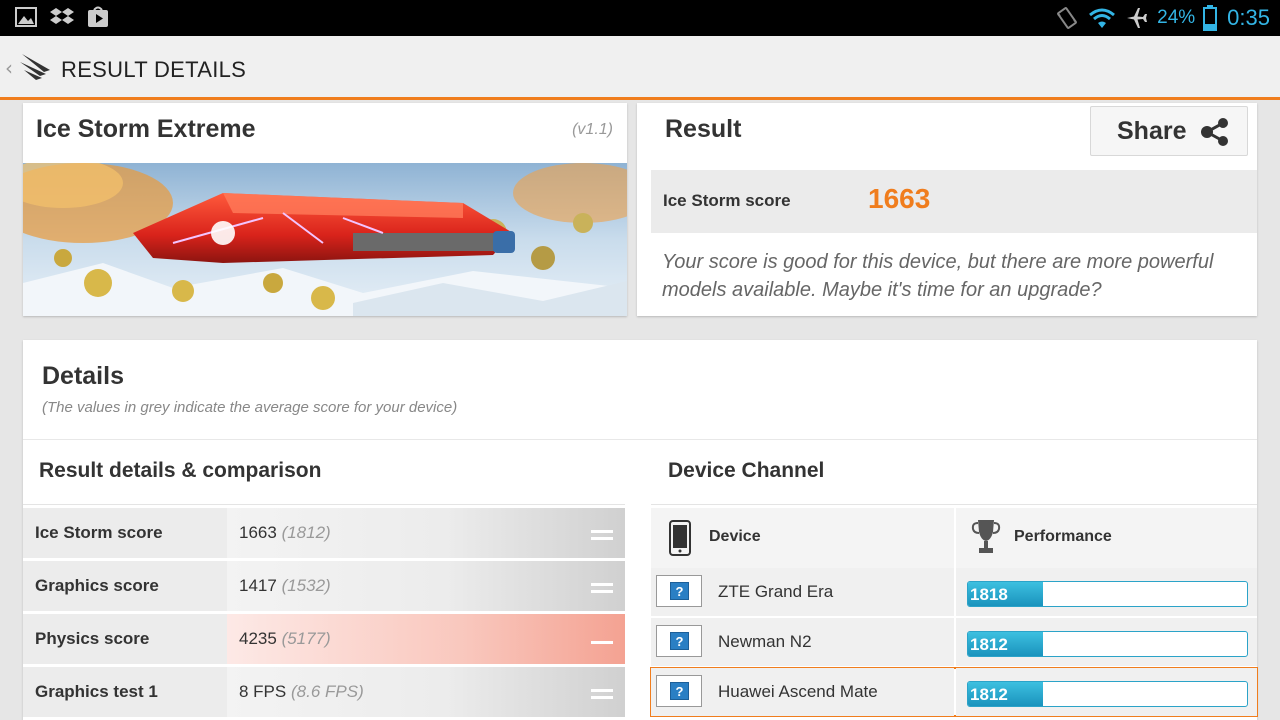  What do you see at coordinates (1210, 18) in the screenshot?
I see `battery-icon` at bounding box center [1210, 18].